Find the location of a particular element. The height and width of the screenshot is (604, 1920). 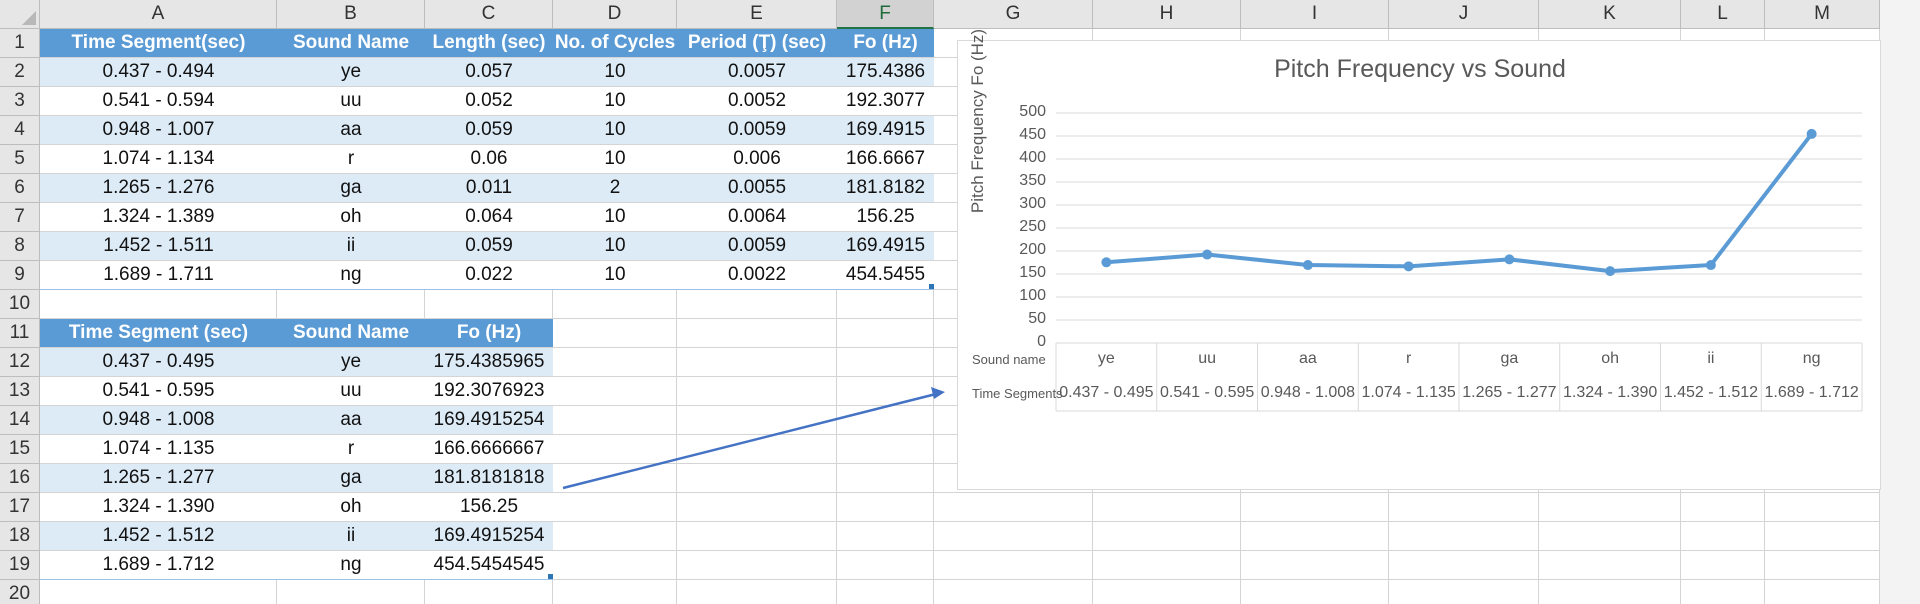

table-cell: 1.324 - 1.389 is located at coordinates (158, 217).